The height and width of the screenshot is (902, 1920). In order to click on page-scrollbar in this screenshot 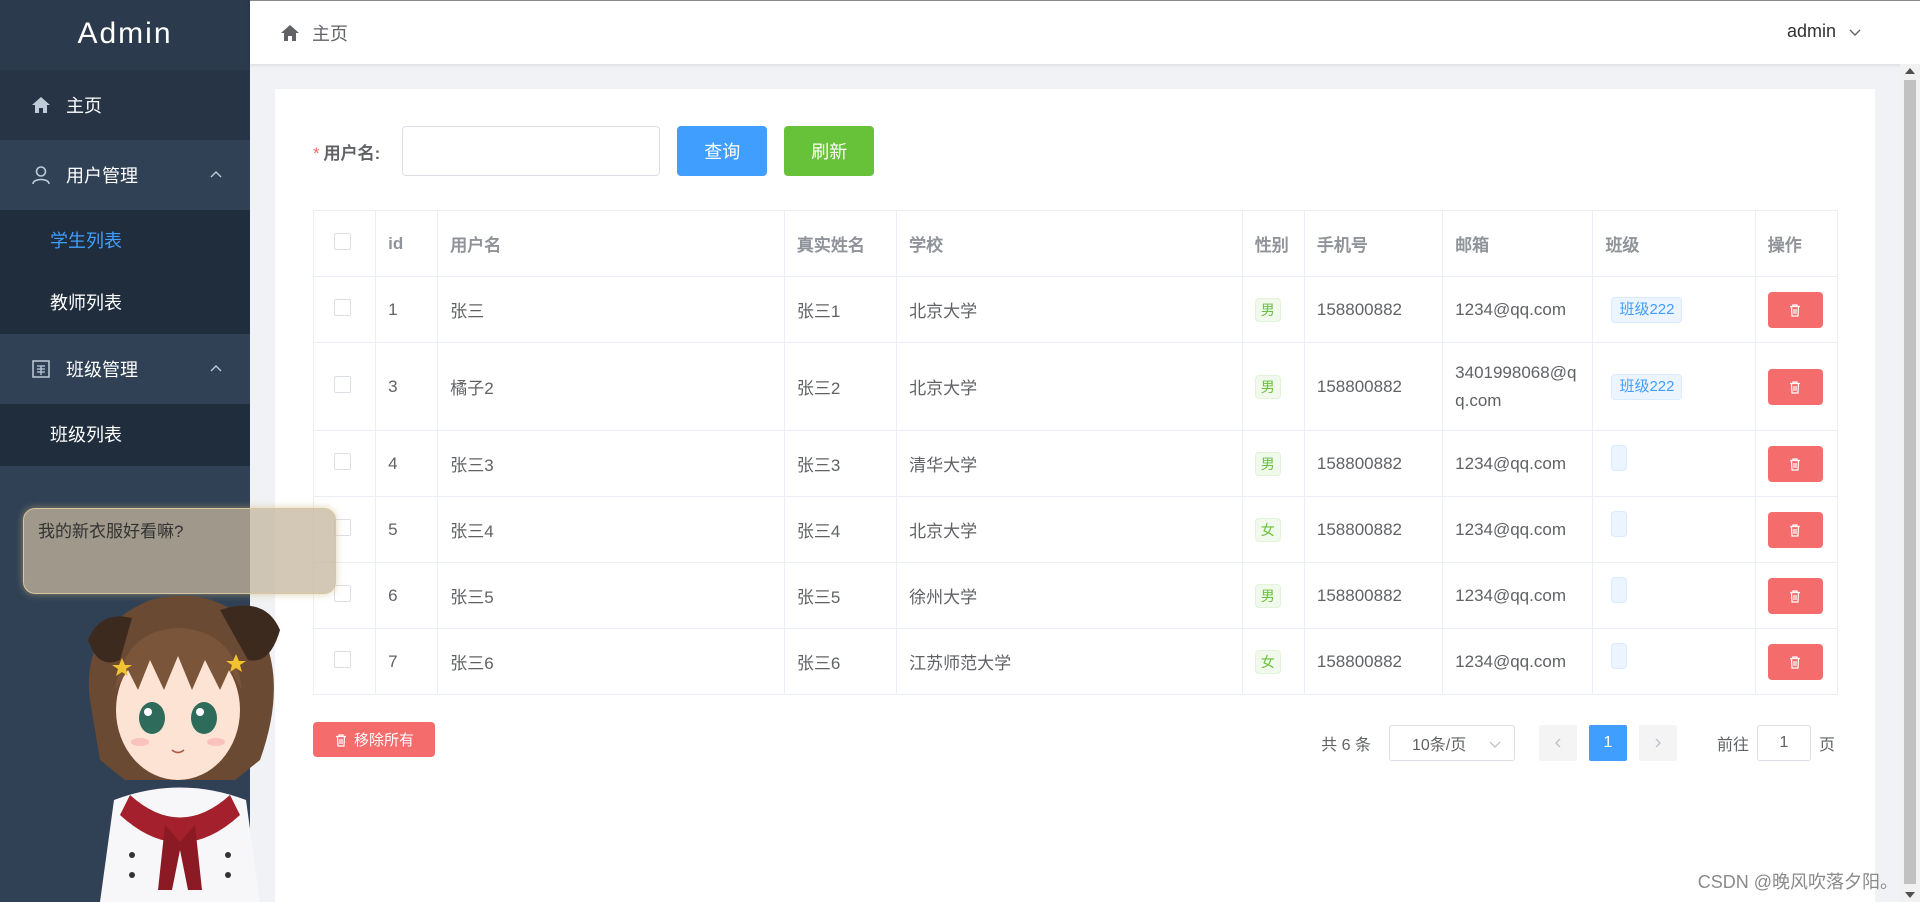, I will do `click(1910, 483)`.